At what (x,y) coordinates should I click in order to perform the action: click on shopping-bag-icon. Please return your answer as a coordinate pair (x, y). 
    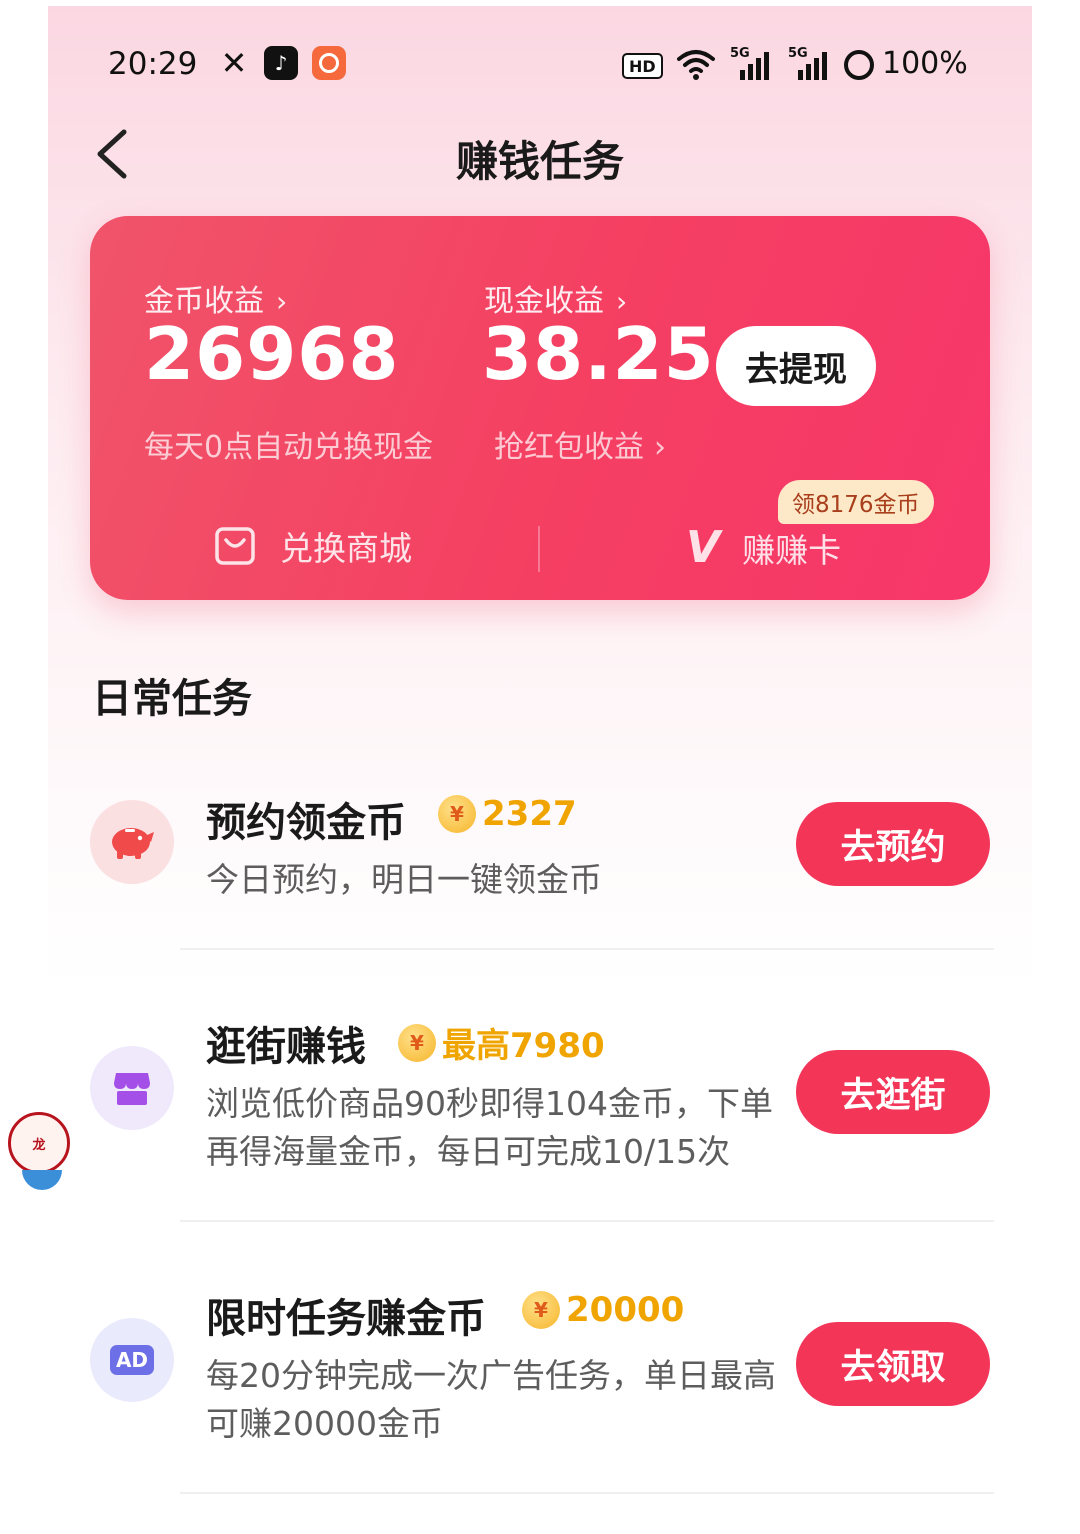
    Looking at the image, I should click on (235, 546).